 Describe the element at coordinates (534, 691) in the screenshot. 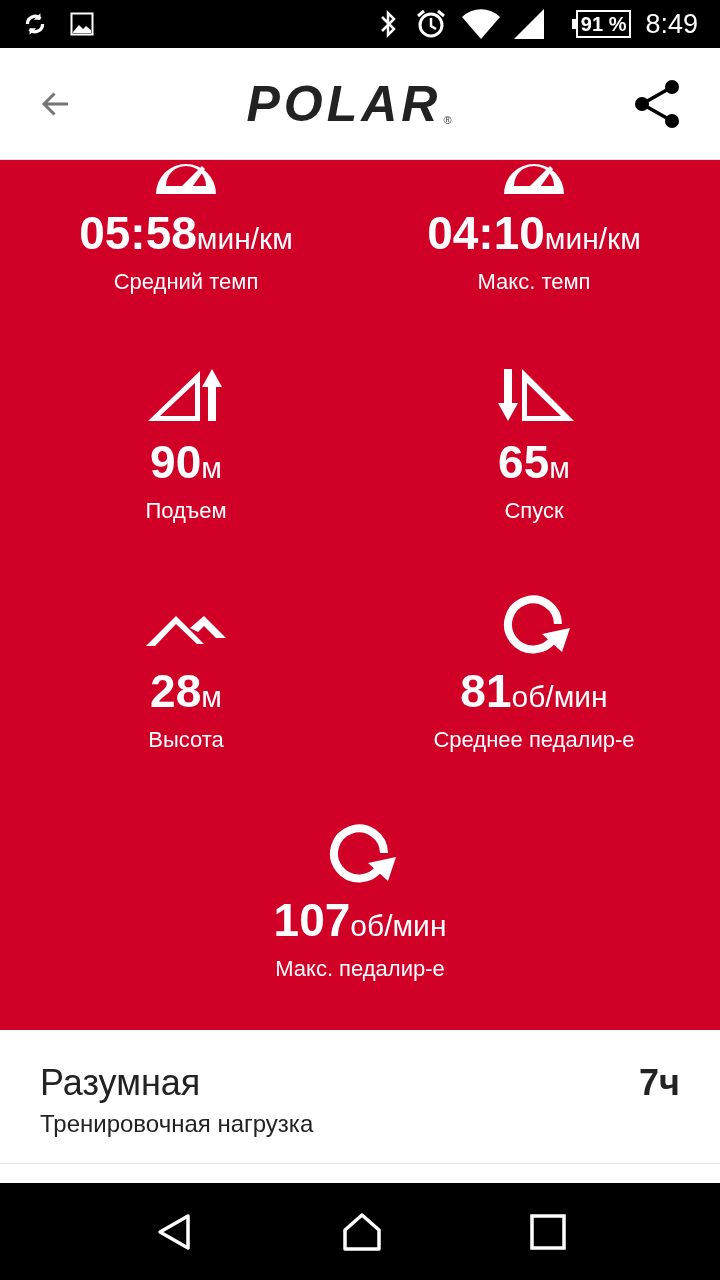

I see `stat-value: 81об/мин` at that location.